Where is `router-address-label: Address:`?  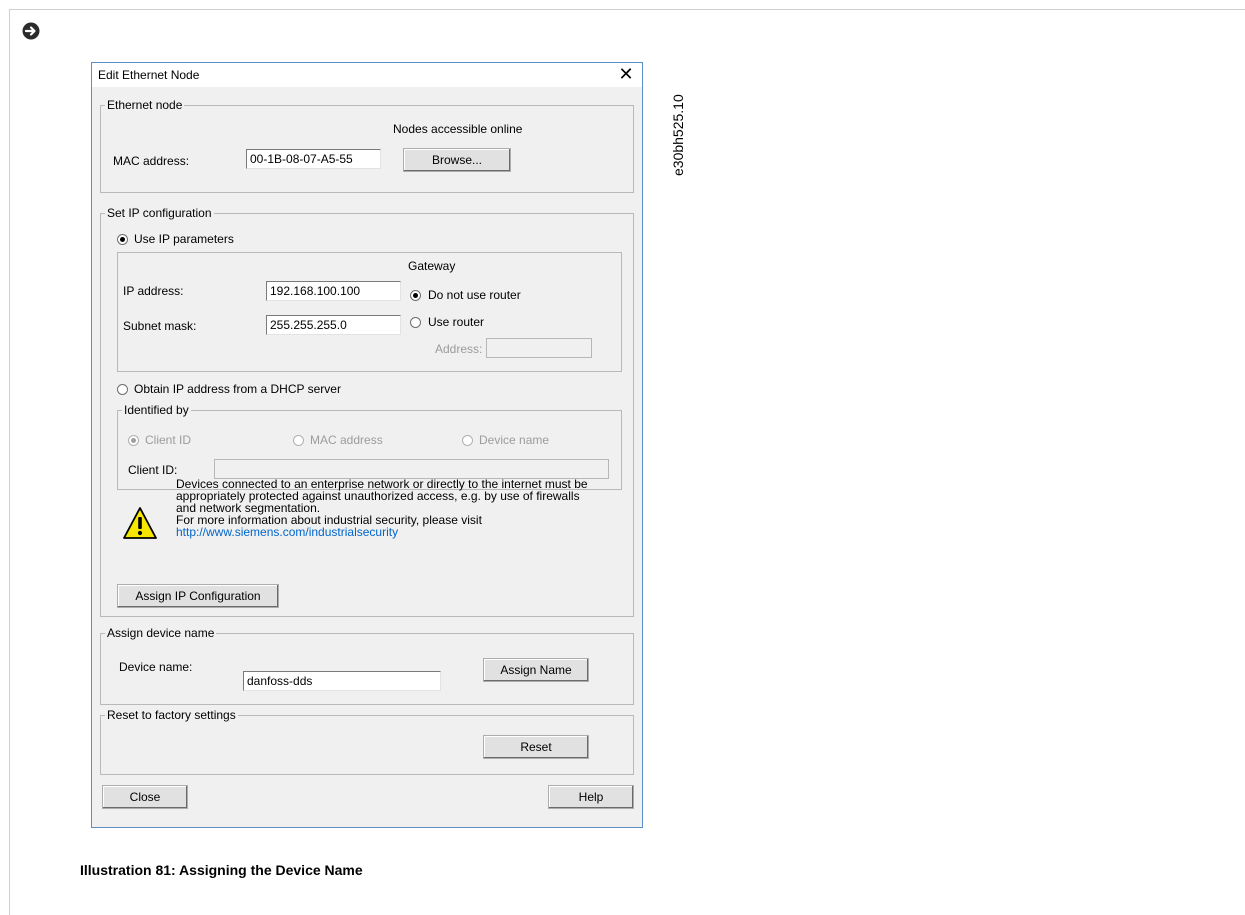
router-address-label: Address: is located at coordinates (459, 349).